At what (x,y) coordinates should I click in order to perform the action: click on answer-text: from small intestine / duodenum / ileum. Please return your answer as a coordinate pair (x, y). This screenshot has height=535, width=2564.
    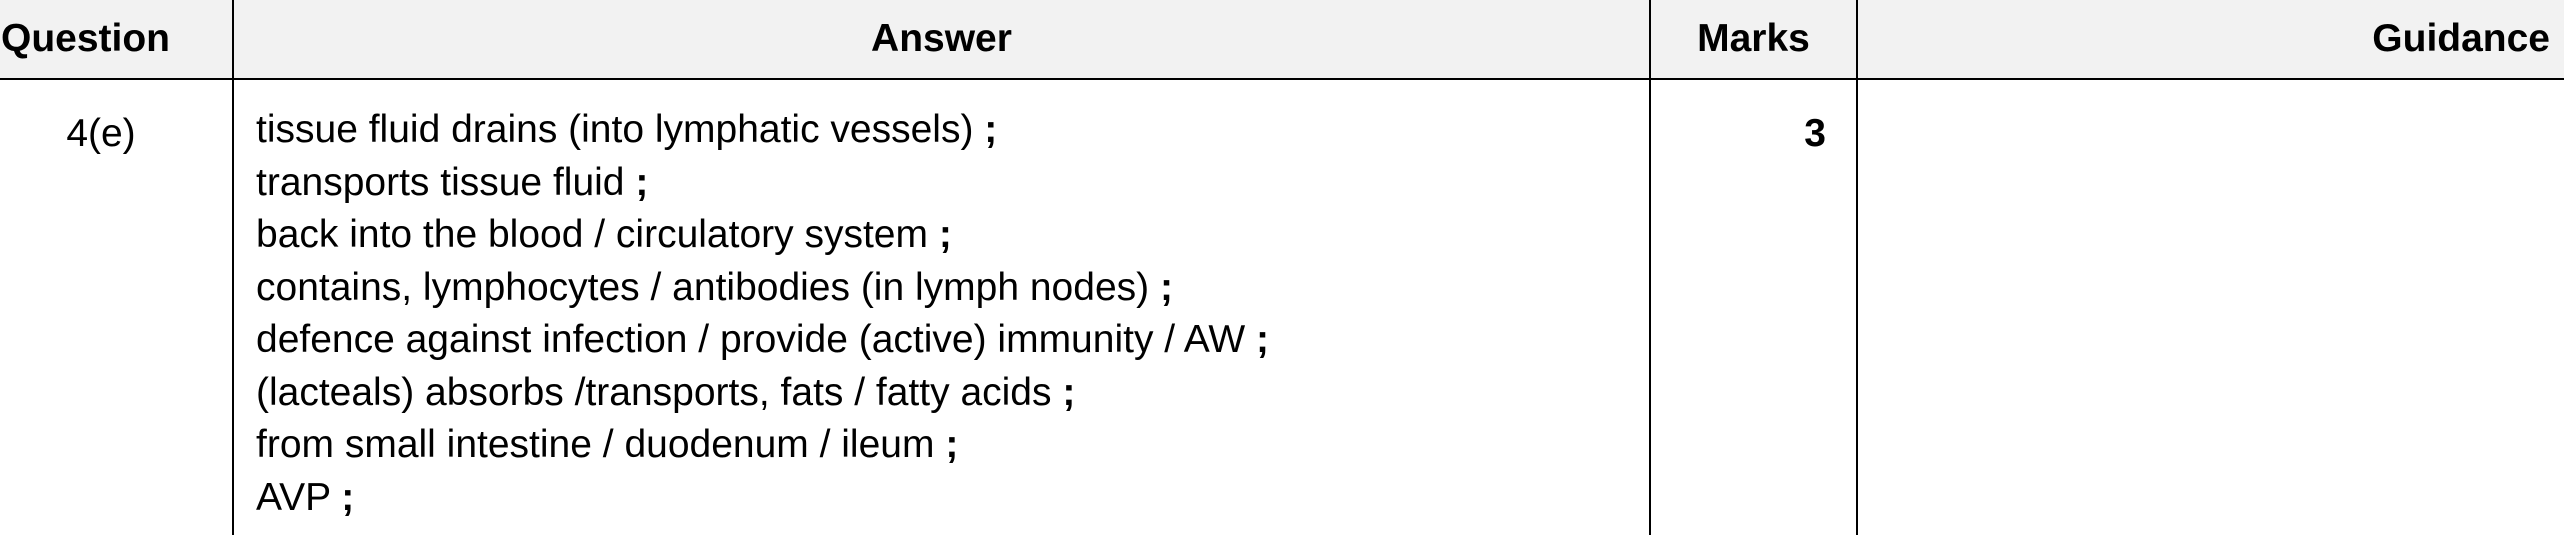
    Looking at the image, I should click on (595, 444).